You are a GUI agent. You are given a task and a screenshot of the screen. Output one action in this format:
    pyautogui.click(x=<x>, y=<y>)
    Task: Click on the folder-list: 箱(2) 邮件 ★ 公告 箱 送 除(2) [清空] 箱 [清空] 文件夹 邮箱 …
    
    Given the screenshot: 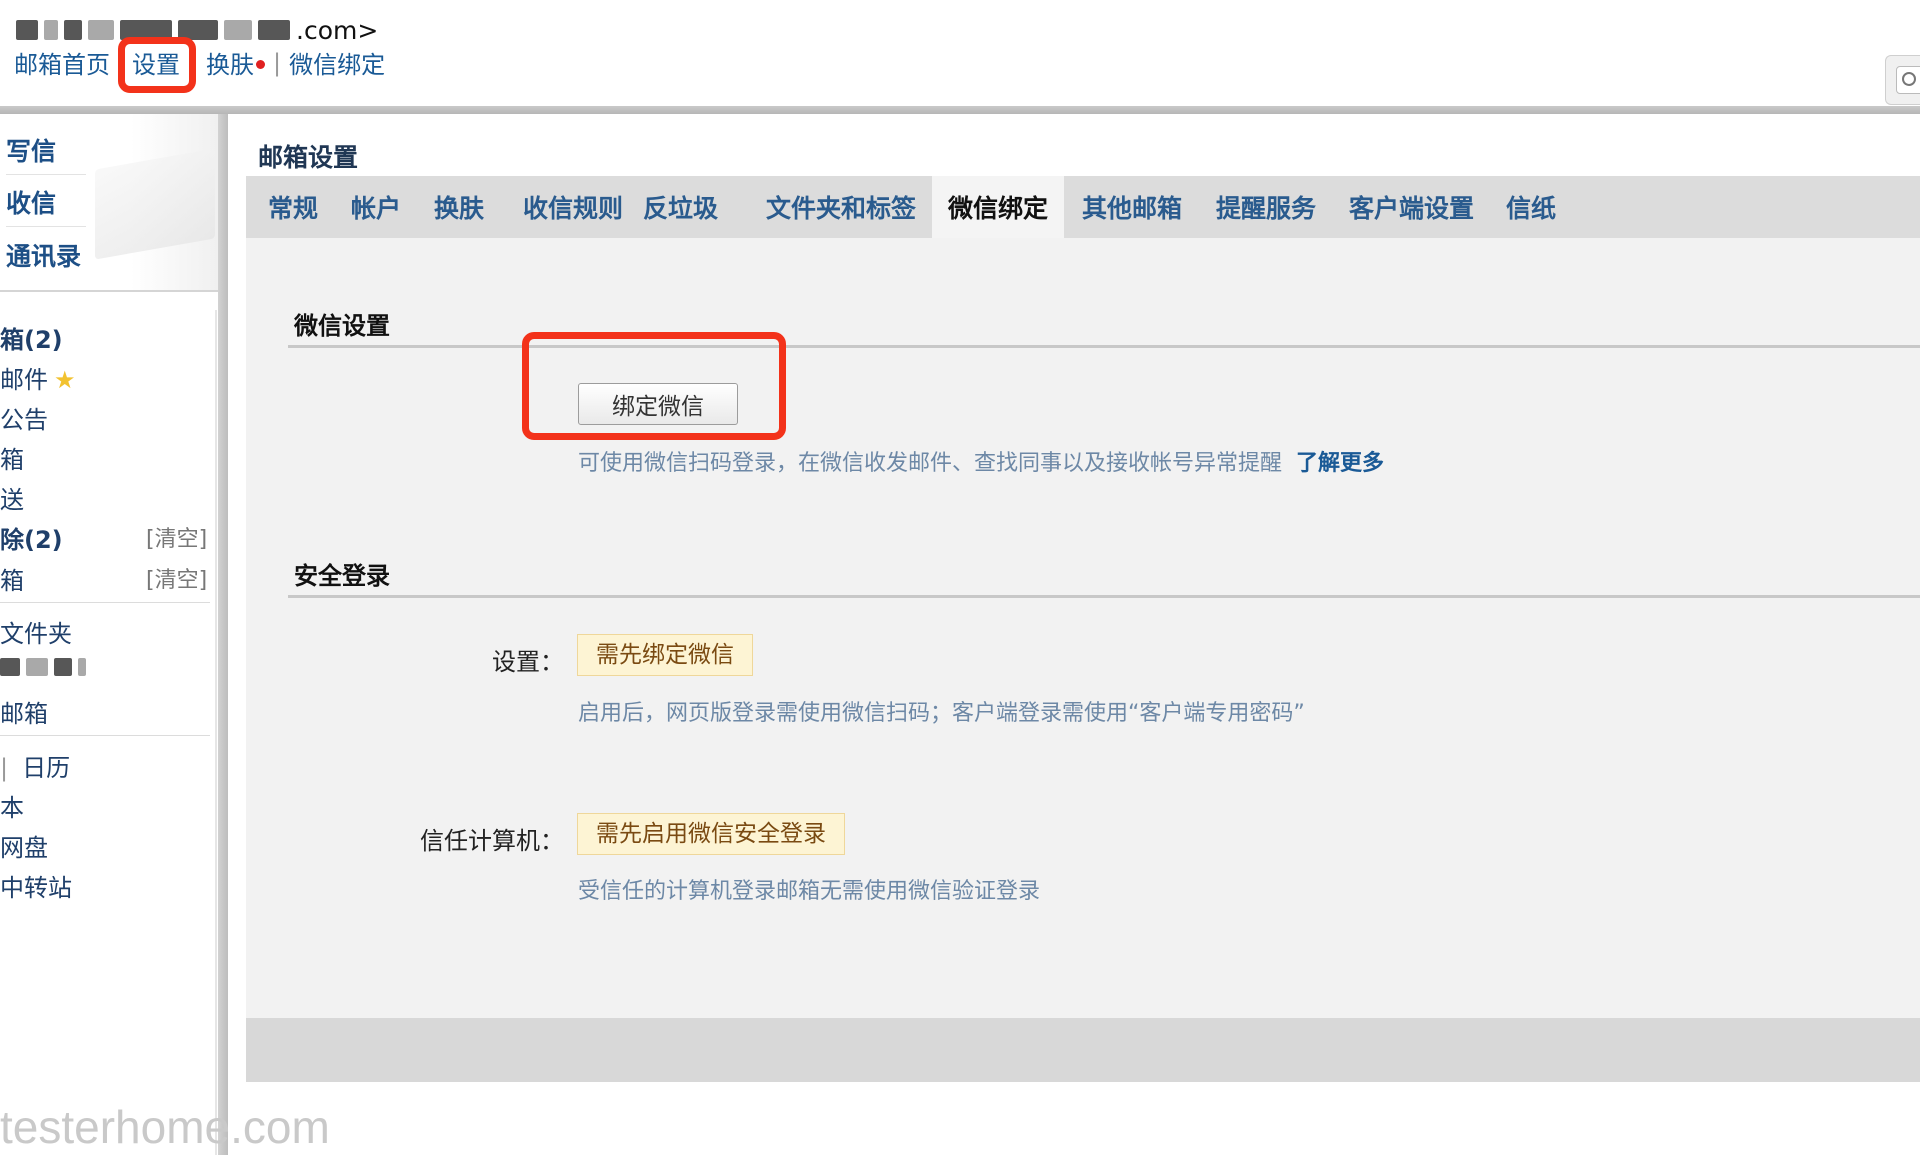 What is the action you would take?
    pyautogui.click(x=108, y=732)
    